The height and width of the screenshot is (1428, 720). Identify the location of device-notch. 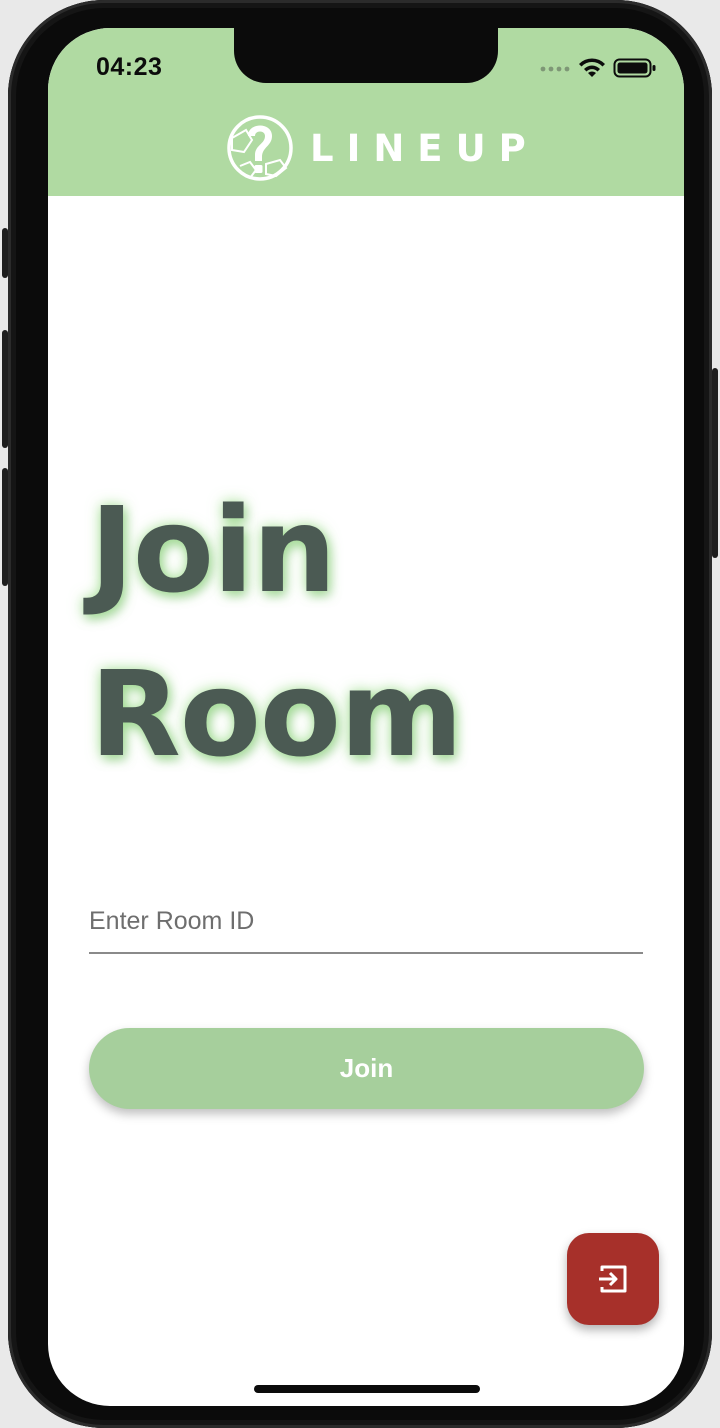
(366, 55).